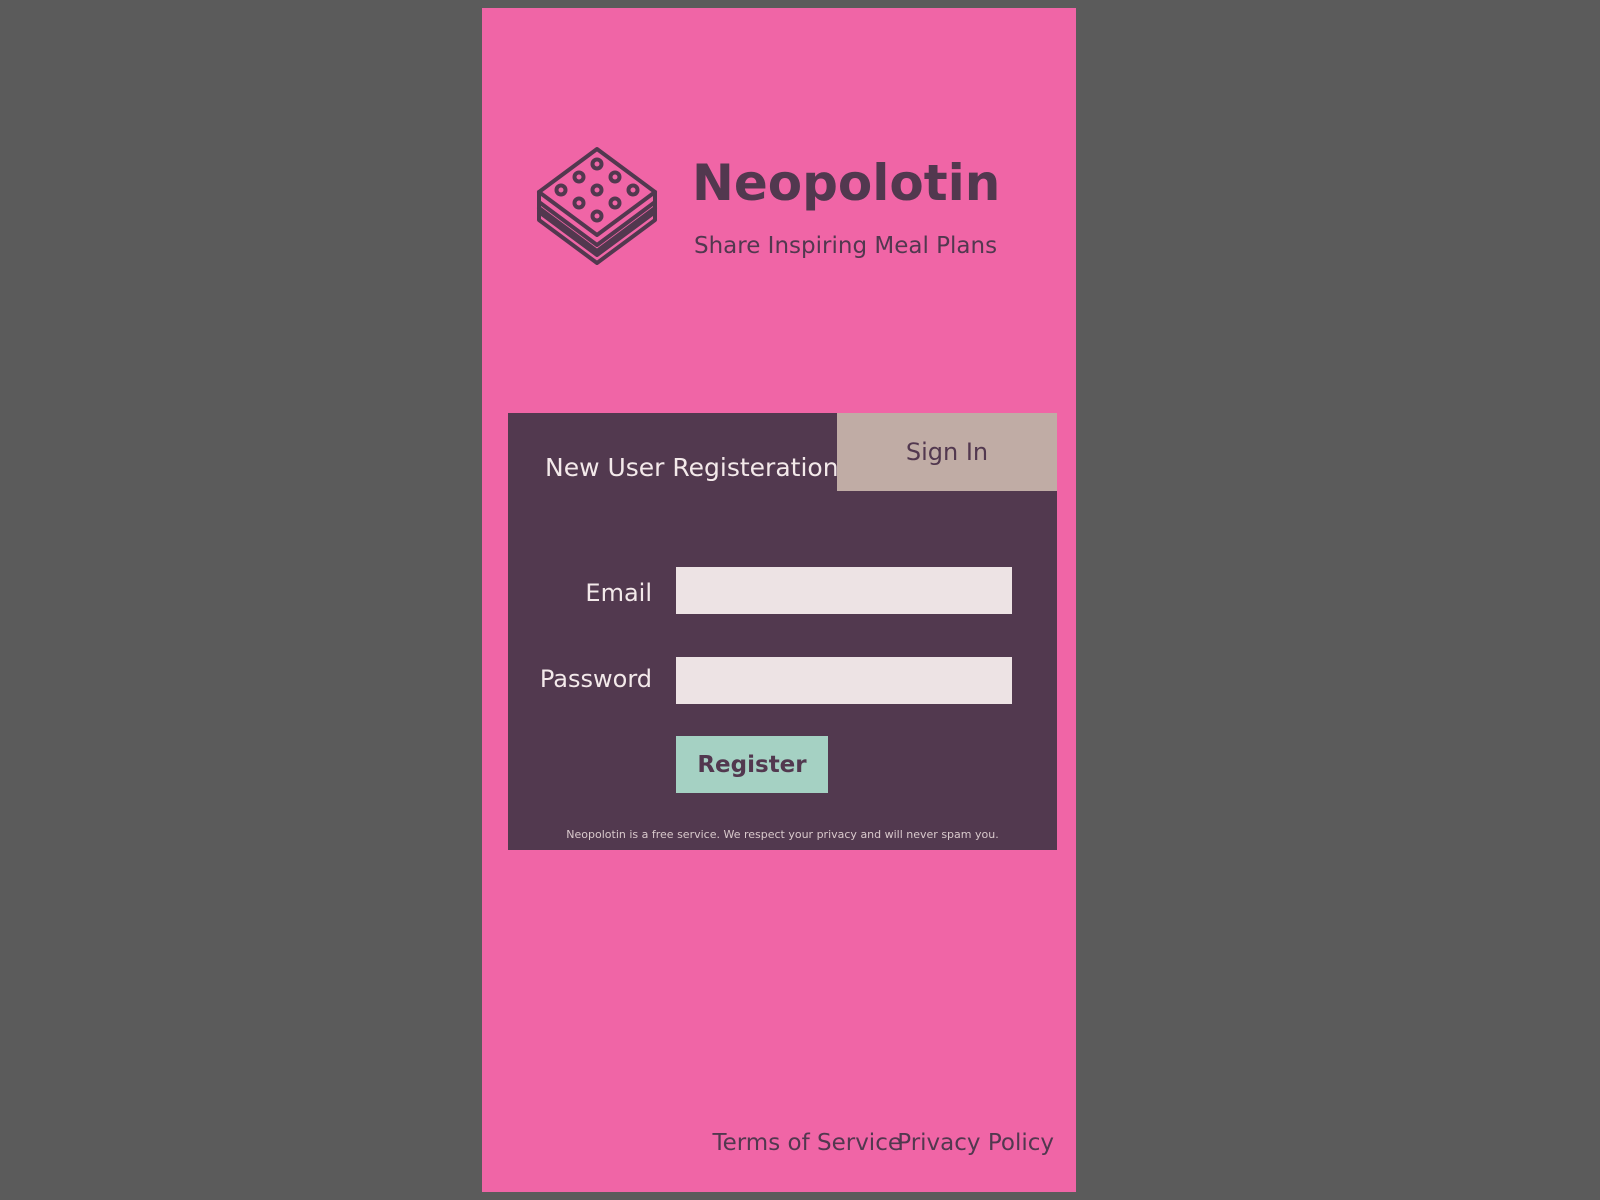  I want to click on terms-of-service-link: Terms of Service, so click(807, 1143).